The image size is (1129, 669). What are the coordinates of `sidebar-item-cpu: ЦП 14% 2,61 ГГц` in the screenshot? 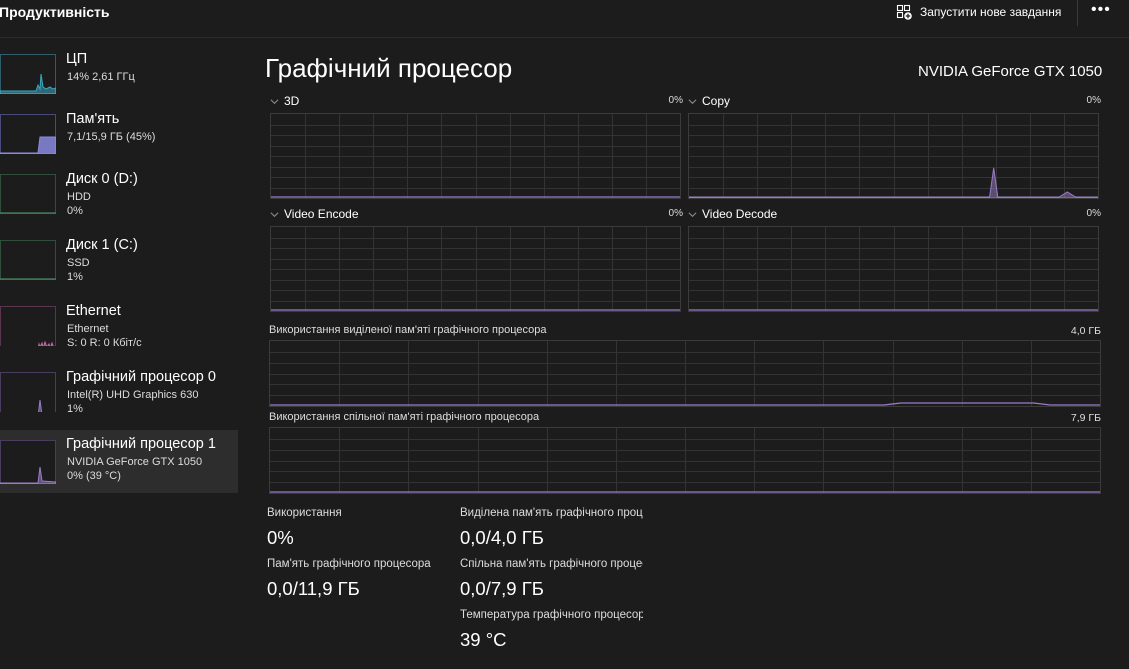 It's located at (119, 76).